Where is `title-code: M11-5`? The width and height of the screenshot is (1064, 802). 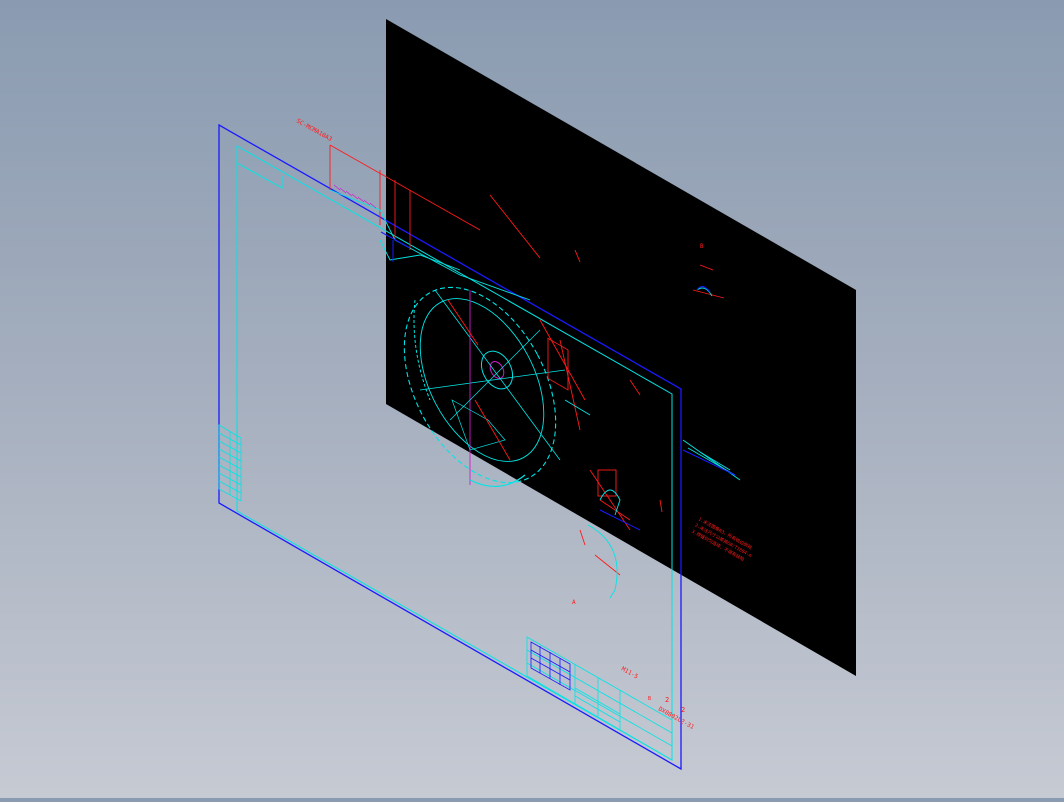
title-code: M11-5 is located at coordinates (630, 673).